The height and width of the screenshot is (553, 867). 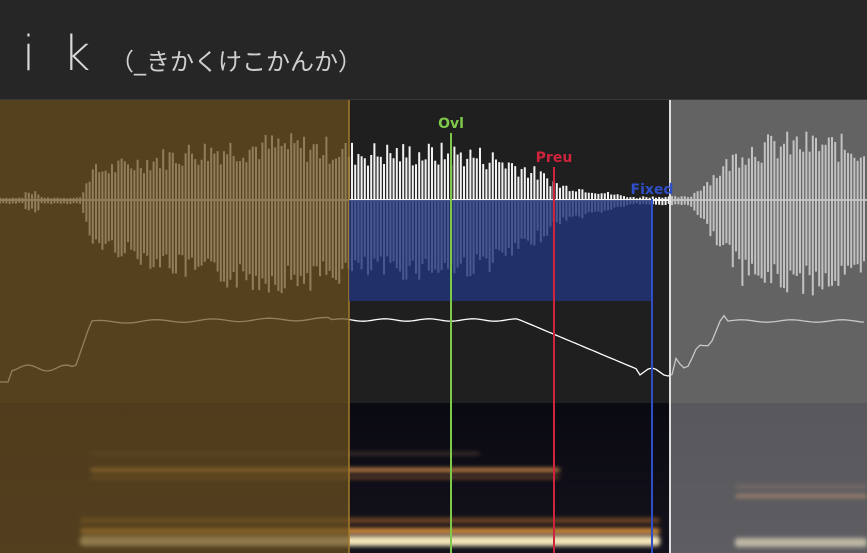 What do you see at coordinates (652, 190) in the screenshot?
I see `fixed-marker-label: Fixed` at bounding box center [652, 190].